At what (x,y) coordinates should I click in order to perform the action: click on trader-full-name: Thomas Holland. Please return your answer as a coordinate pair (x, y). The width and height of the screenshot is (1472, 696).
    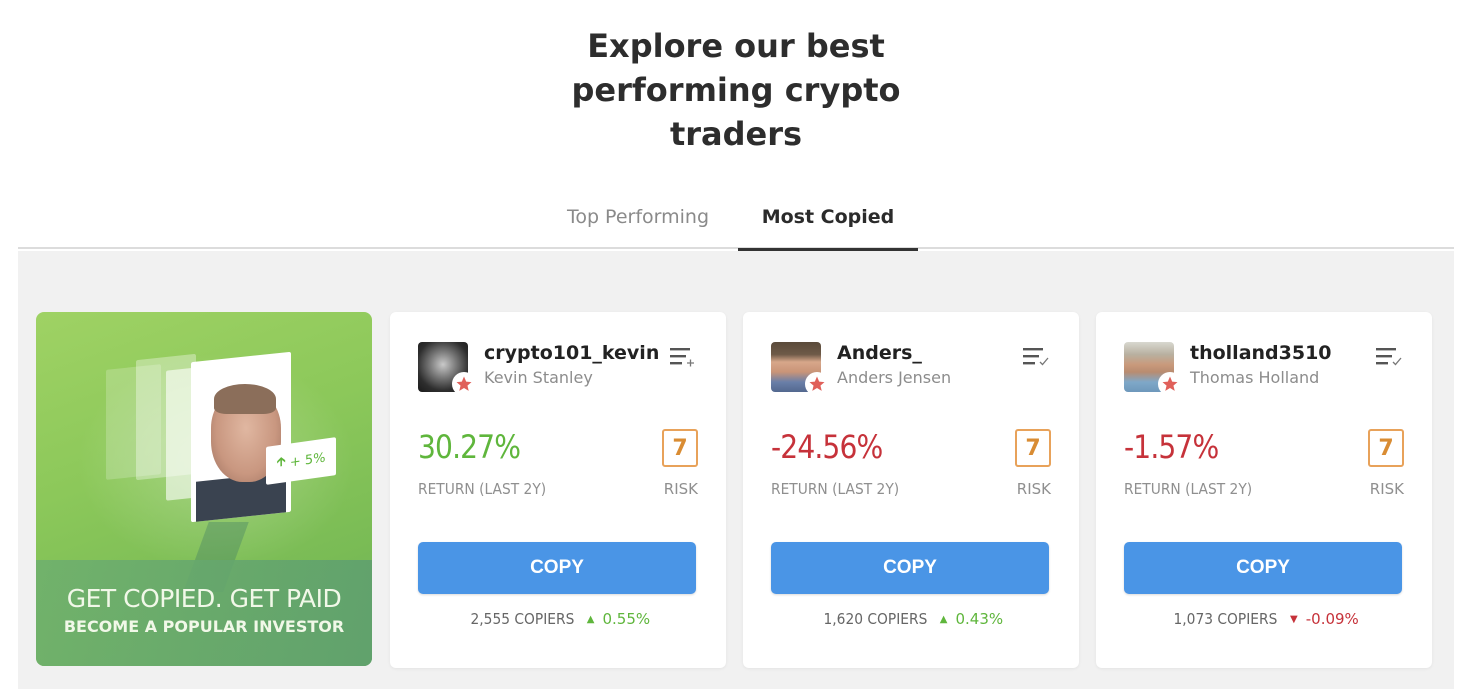
    Looking at the image, I should click on (1255, 377).